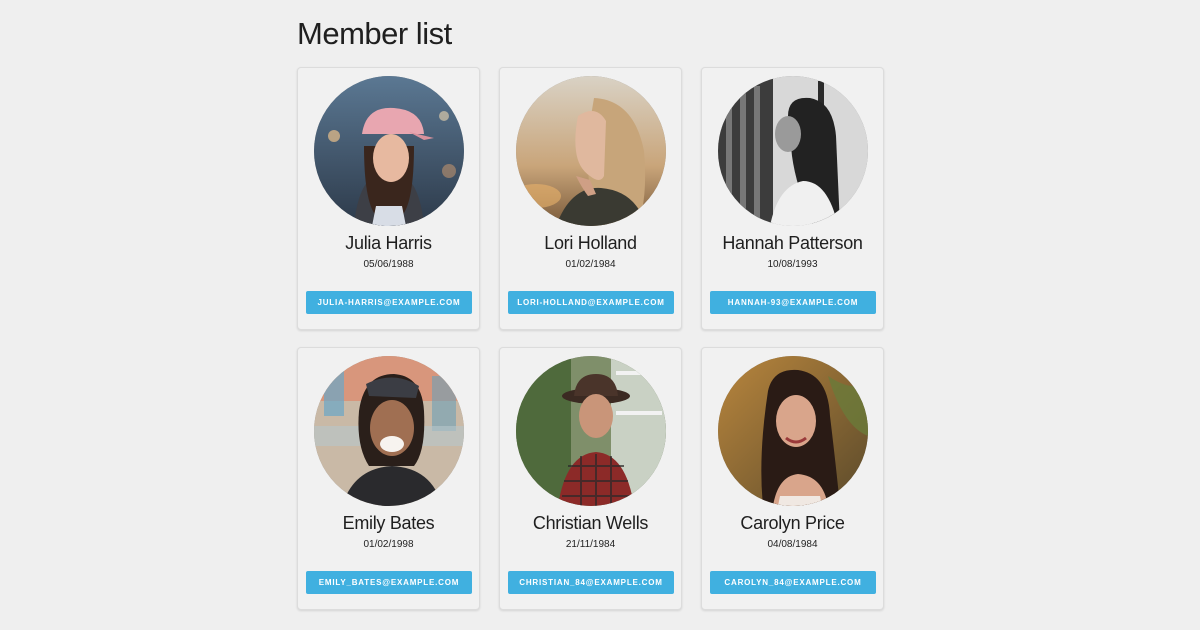 This screenshot has height=630, width=1200. I want to click on member-birthdate: 05/06/1988, so click(388, 264).